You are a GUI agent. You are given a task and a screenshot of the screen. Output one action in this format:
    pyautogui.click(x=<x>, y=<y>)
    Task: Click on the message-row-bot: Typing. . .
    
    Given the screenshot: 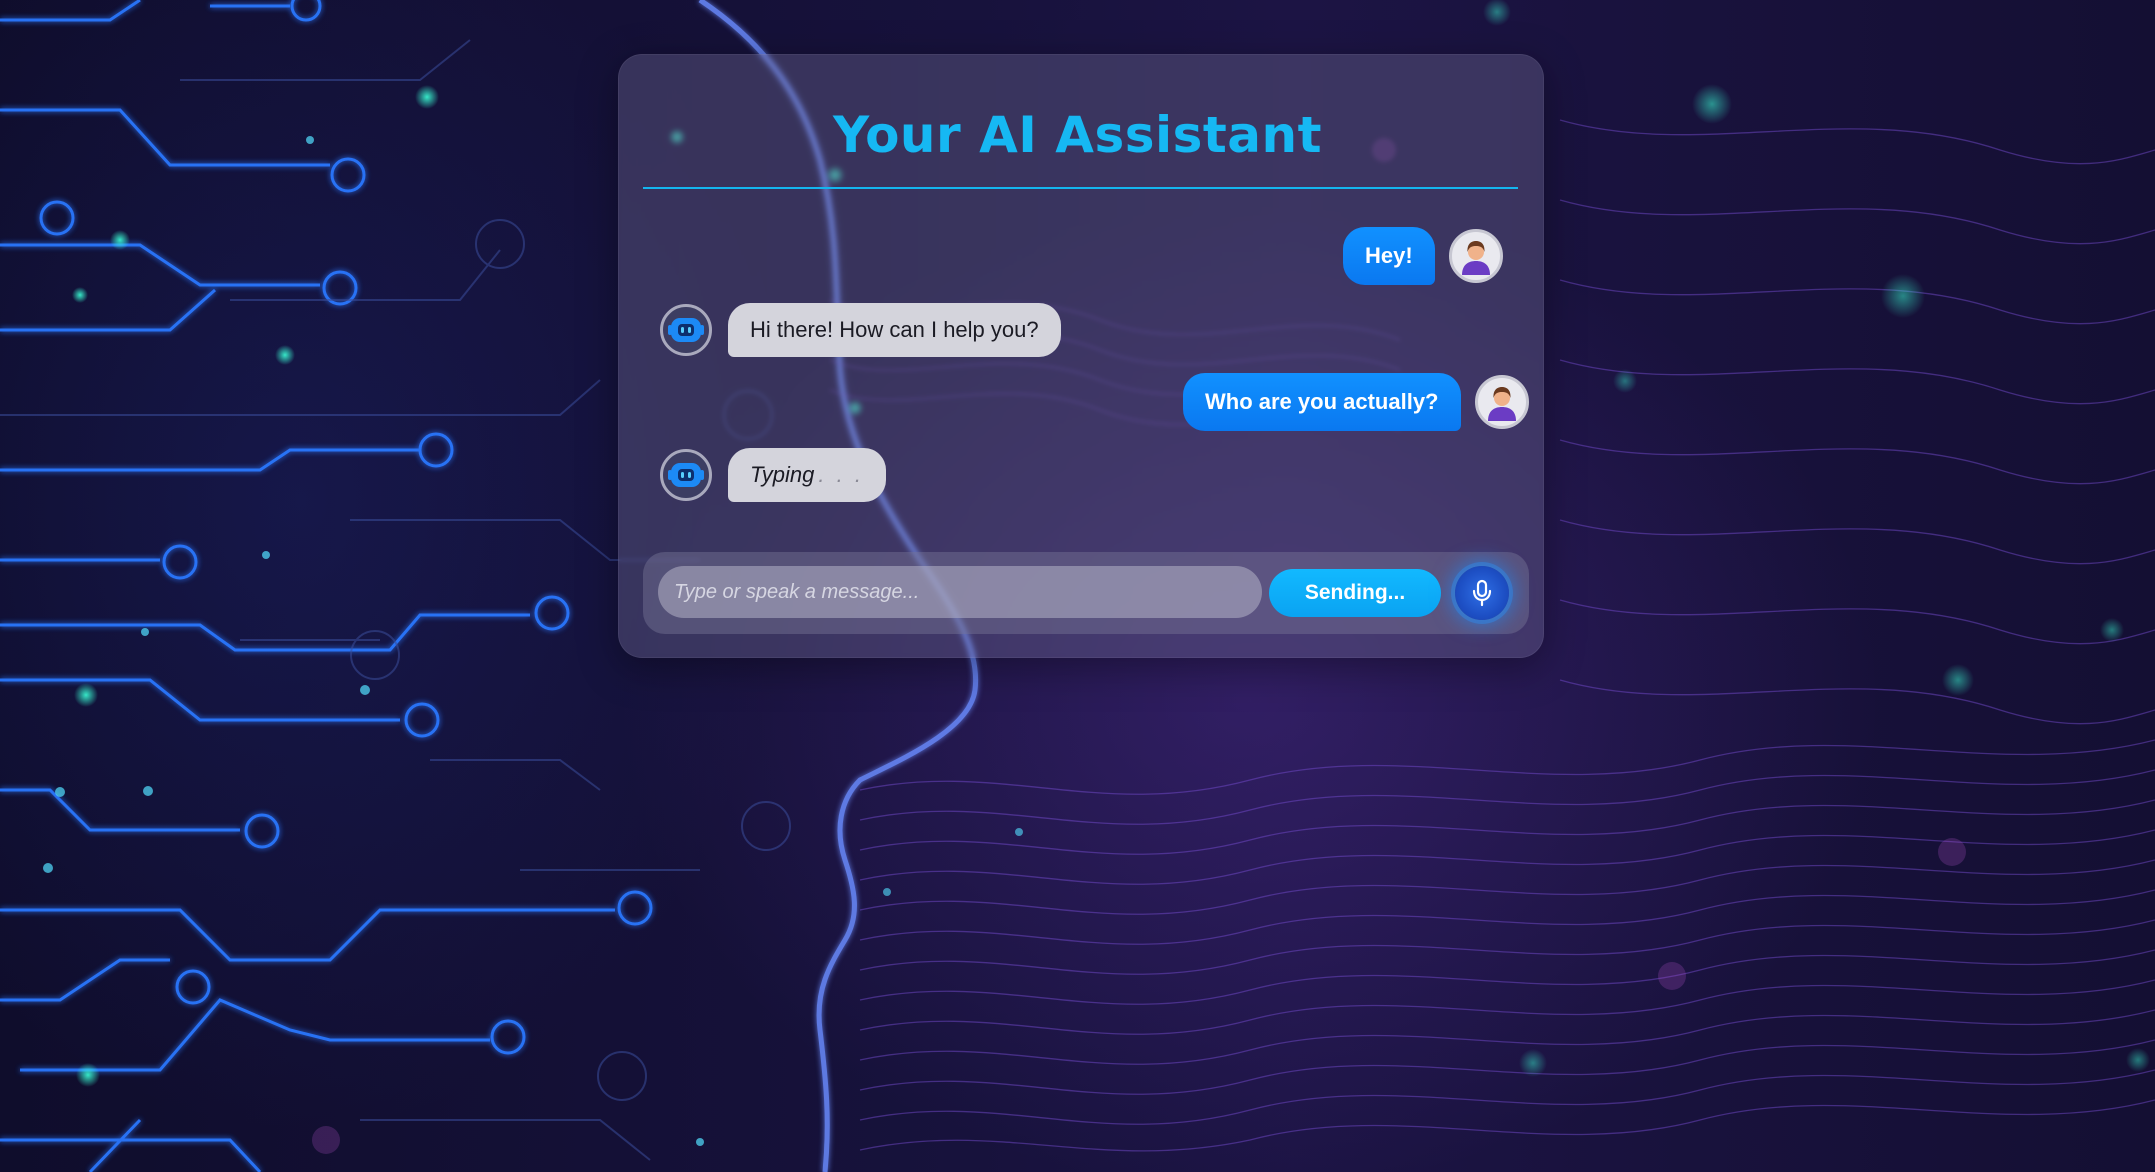 What is the action you would take?
    pyautogui.click(x=773, y=475)
    